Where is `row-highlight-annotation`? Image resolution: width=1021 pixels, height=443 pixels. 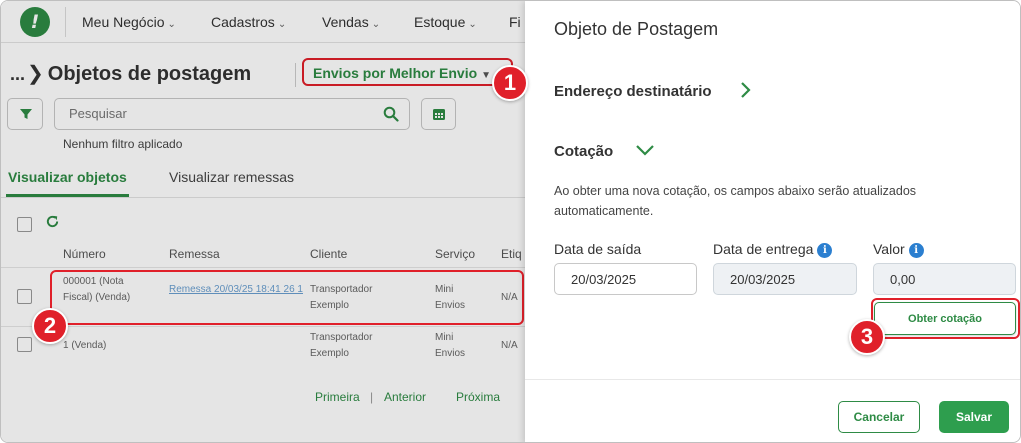
row-highlight-annotation is located at coordinates (287, 297).